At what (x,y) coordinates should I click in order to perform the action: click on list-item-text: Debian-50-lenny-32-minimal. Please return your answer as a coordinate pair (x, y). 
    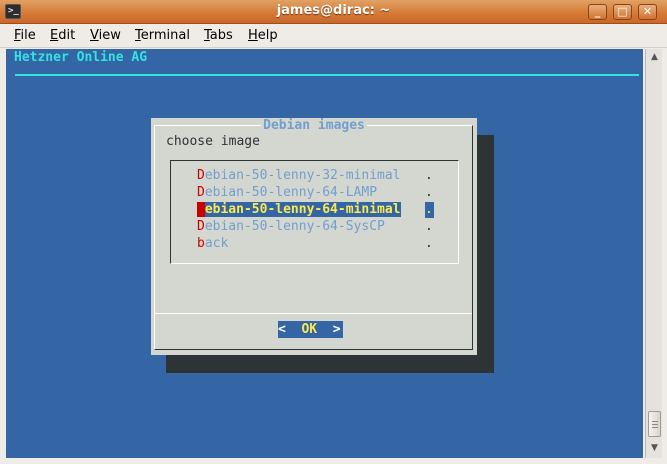
    Looking at the image, I should click on (299, 175).